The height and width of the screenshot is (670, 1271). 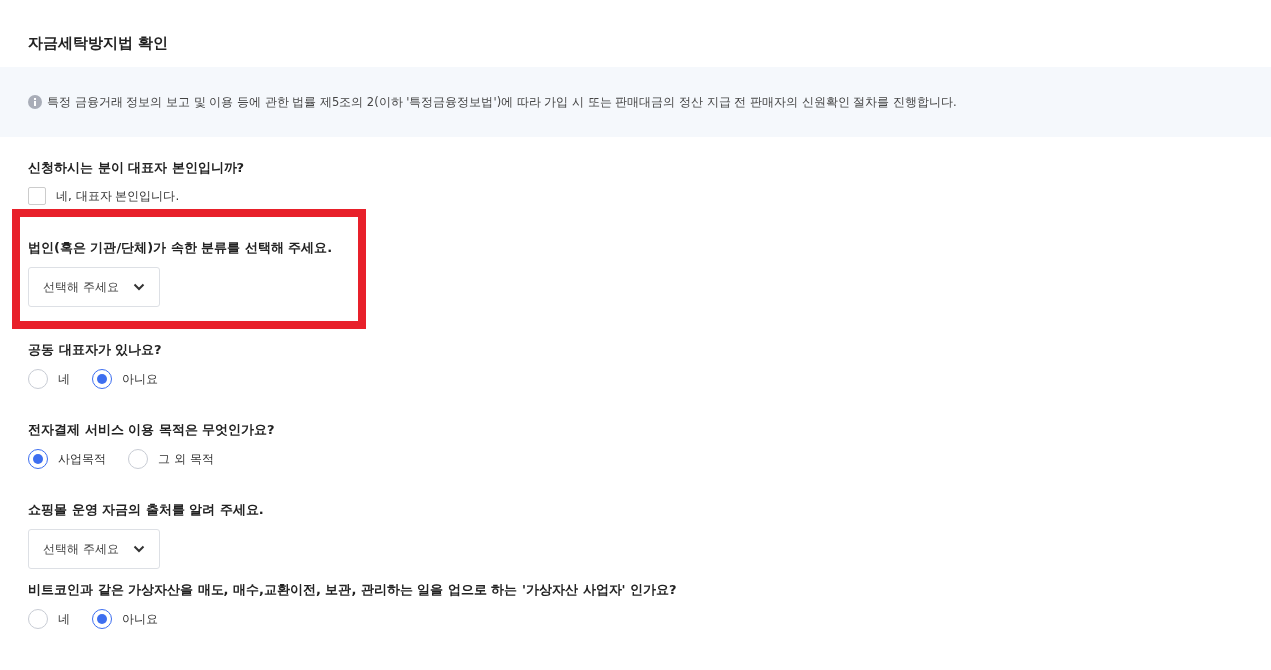 I want to click on info-icon, so click(x=35, y=102).